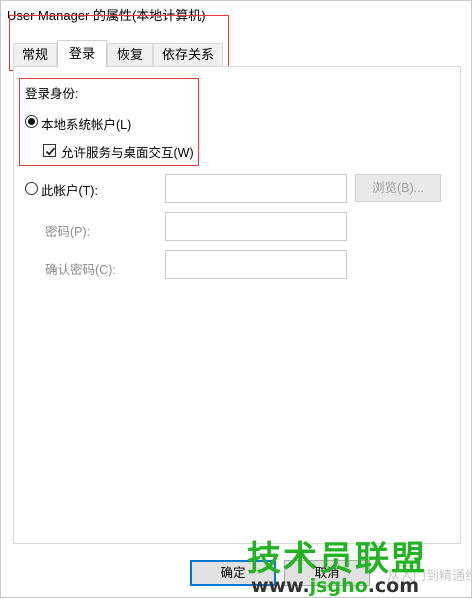 Image resolution: width=472 pixels, height=598 pixels. What do you see at coordinates (256, 226) in the screenshot?
I see `password-field` at bounding box center [256, 226].